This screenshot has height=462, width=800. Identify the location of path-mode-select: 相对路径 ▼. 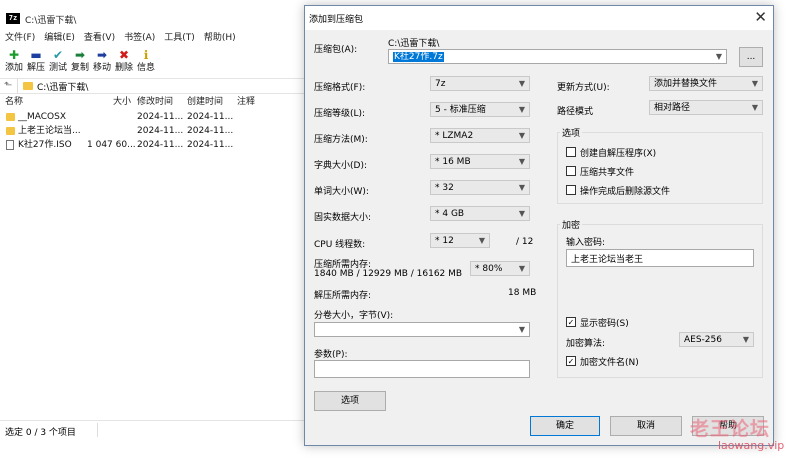
(706, 107).